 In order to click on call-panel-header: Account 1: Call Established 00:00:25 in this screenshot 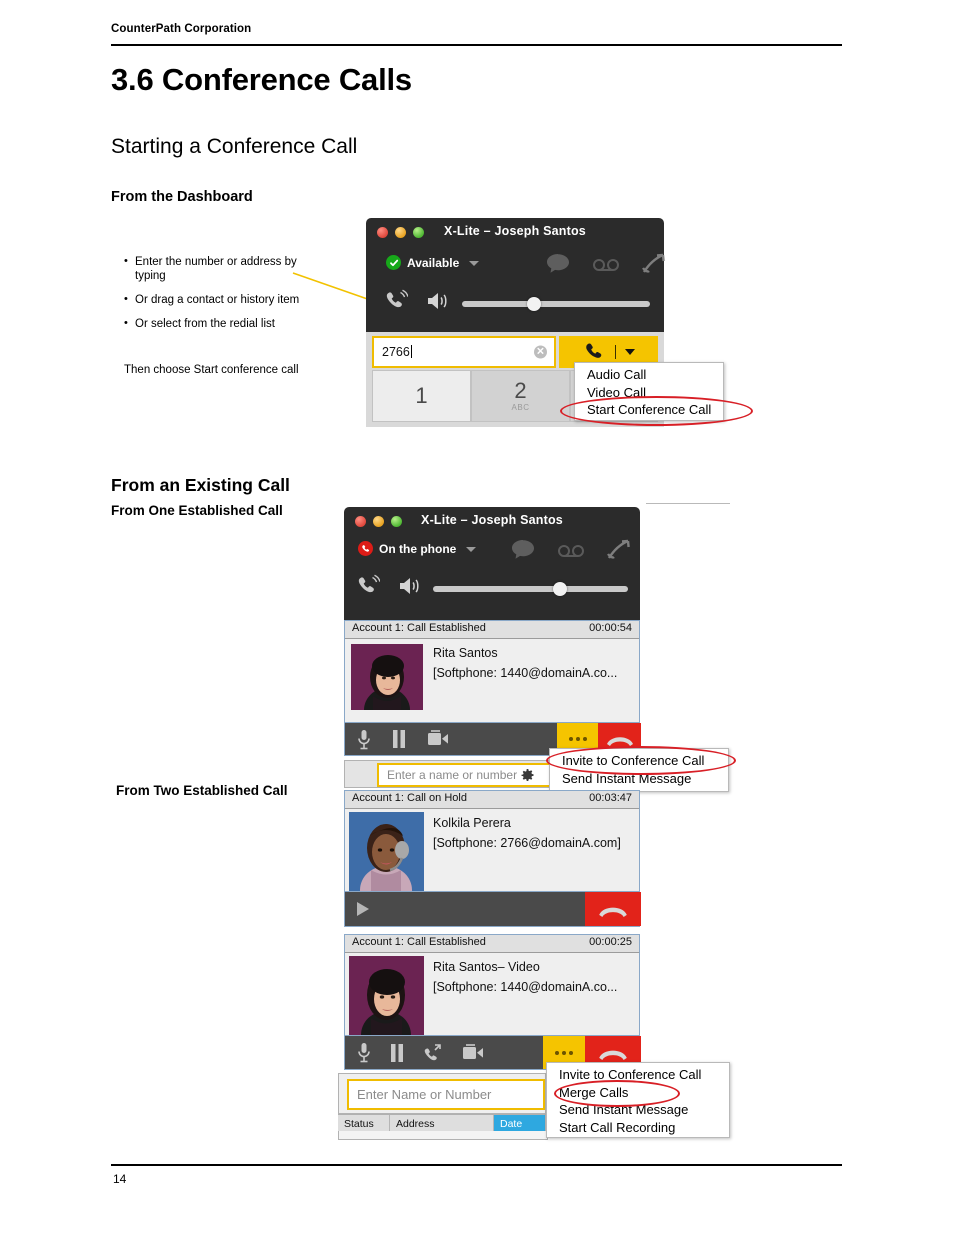, I will do `click(492, 944)`.